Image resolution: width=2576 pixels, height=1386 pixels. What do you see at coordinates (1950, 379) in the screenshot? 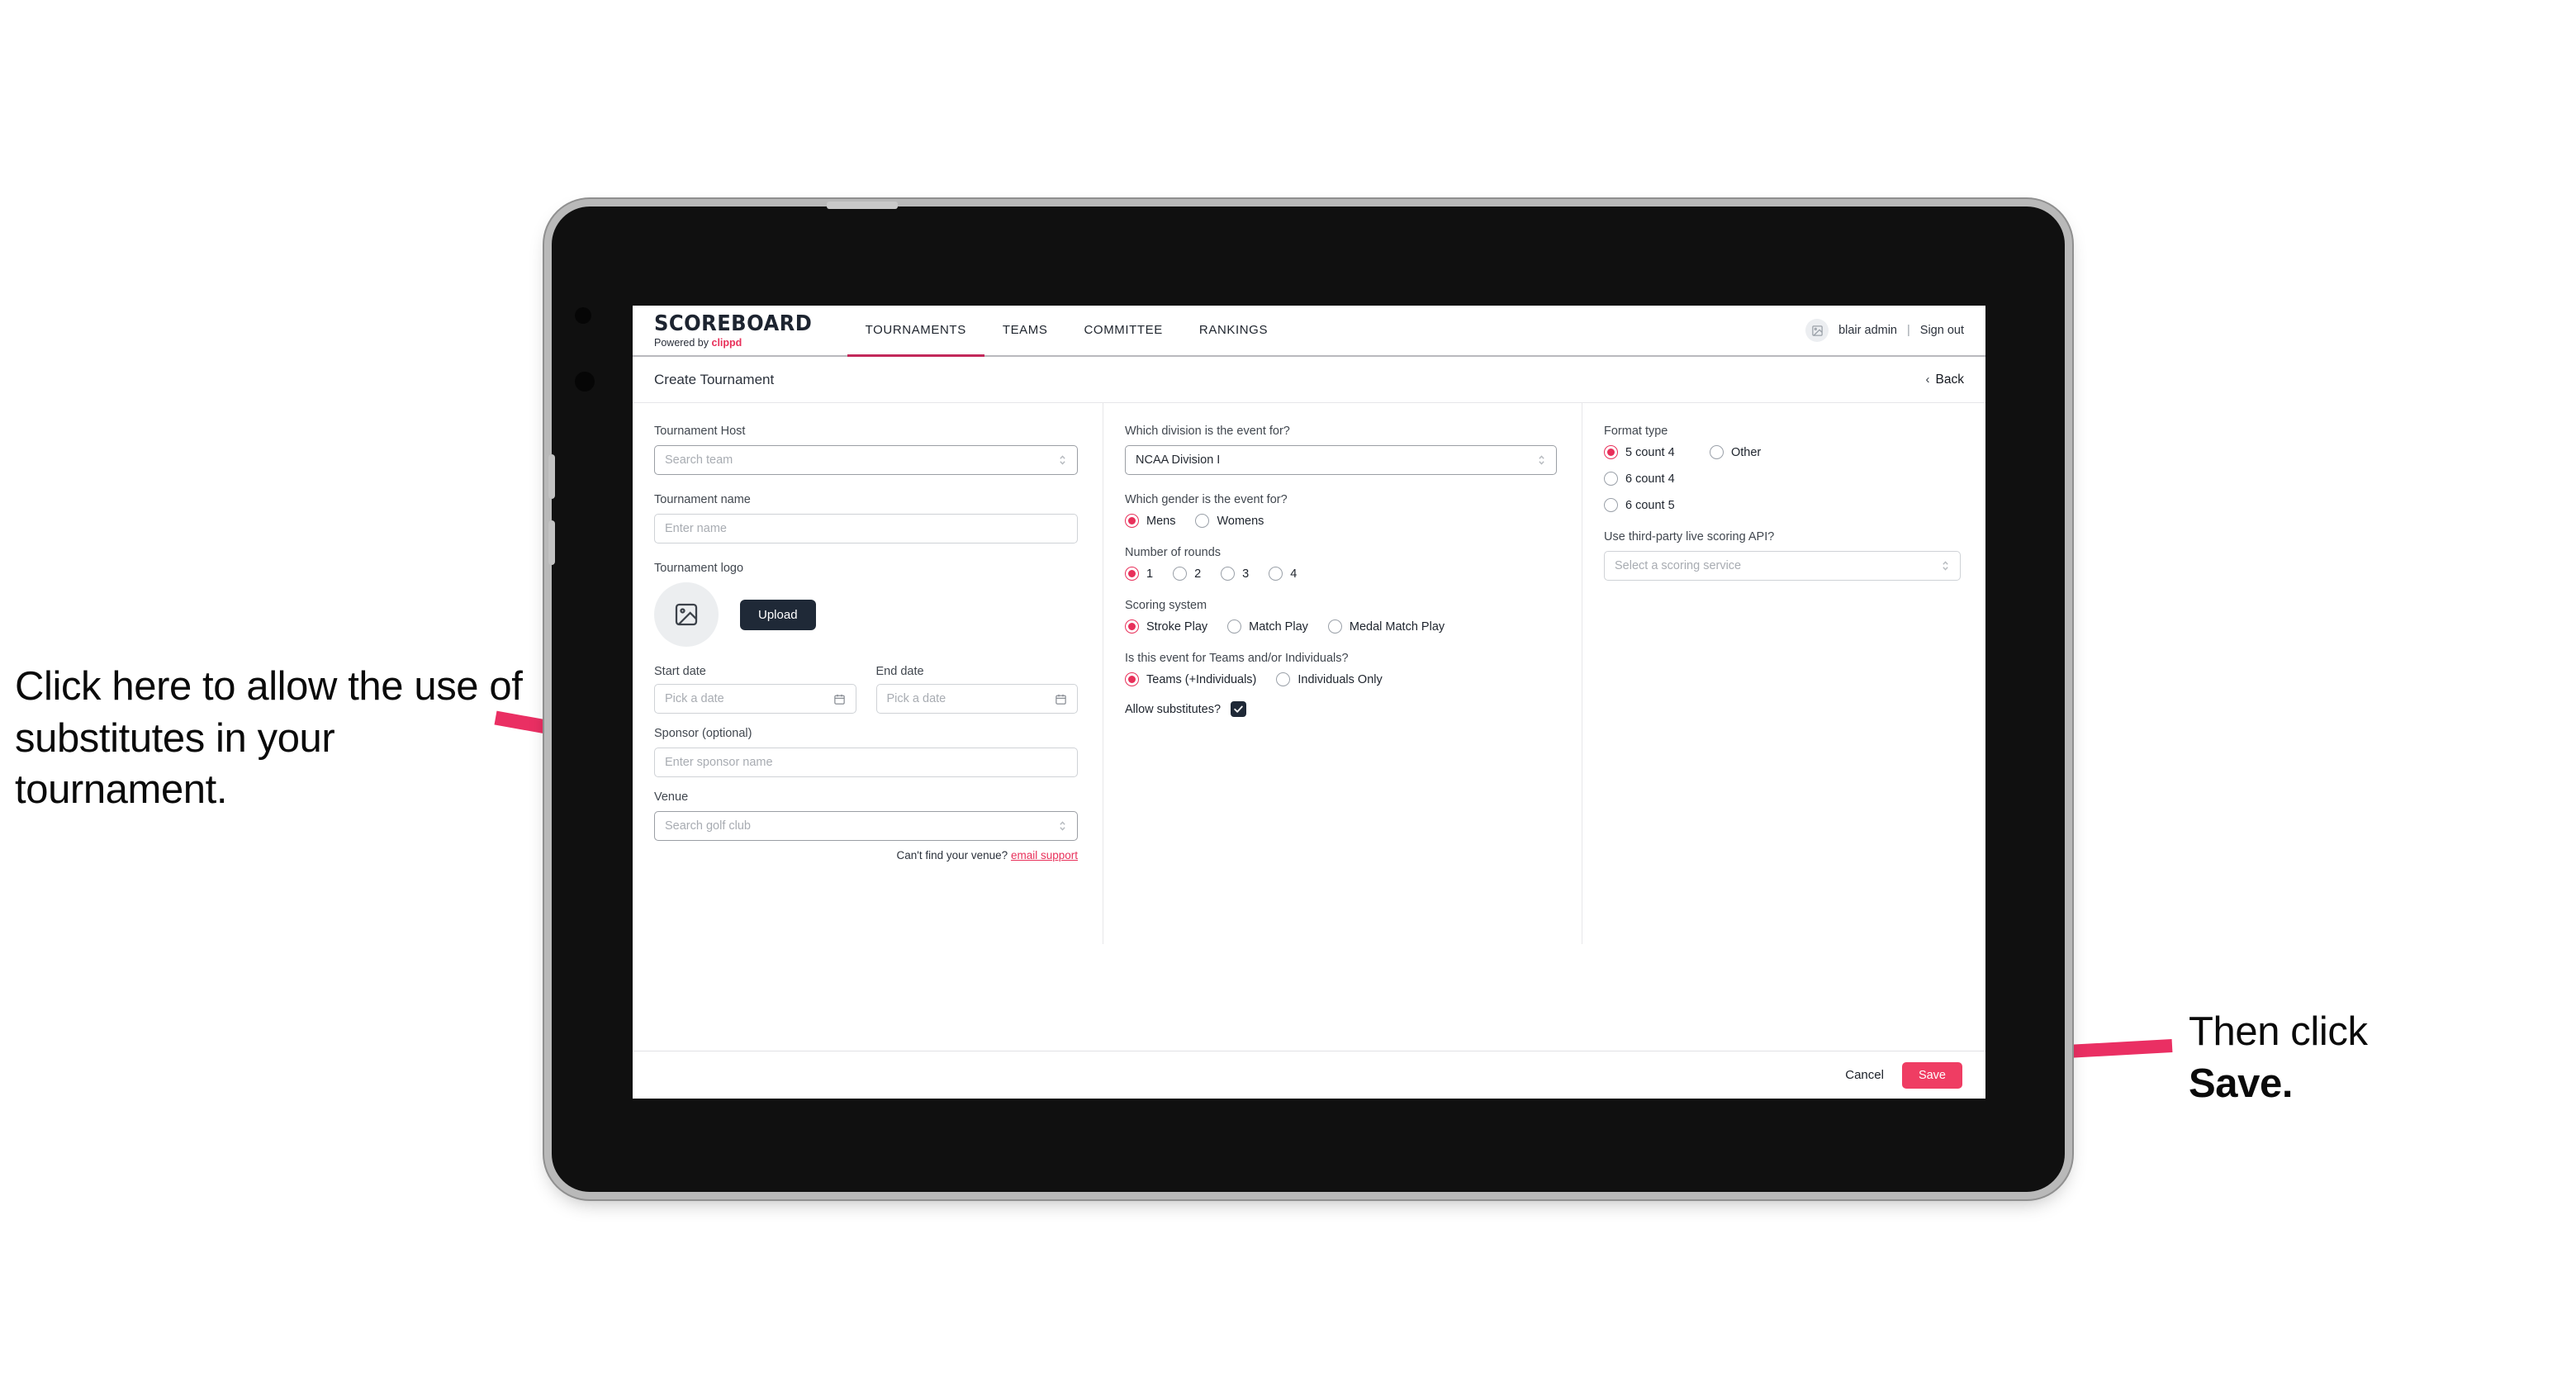
I see `back-link-label: Back` at bounding box center [1950, 379].